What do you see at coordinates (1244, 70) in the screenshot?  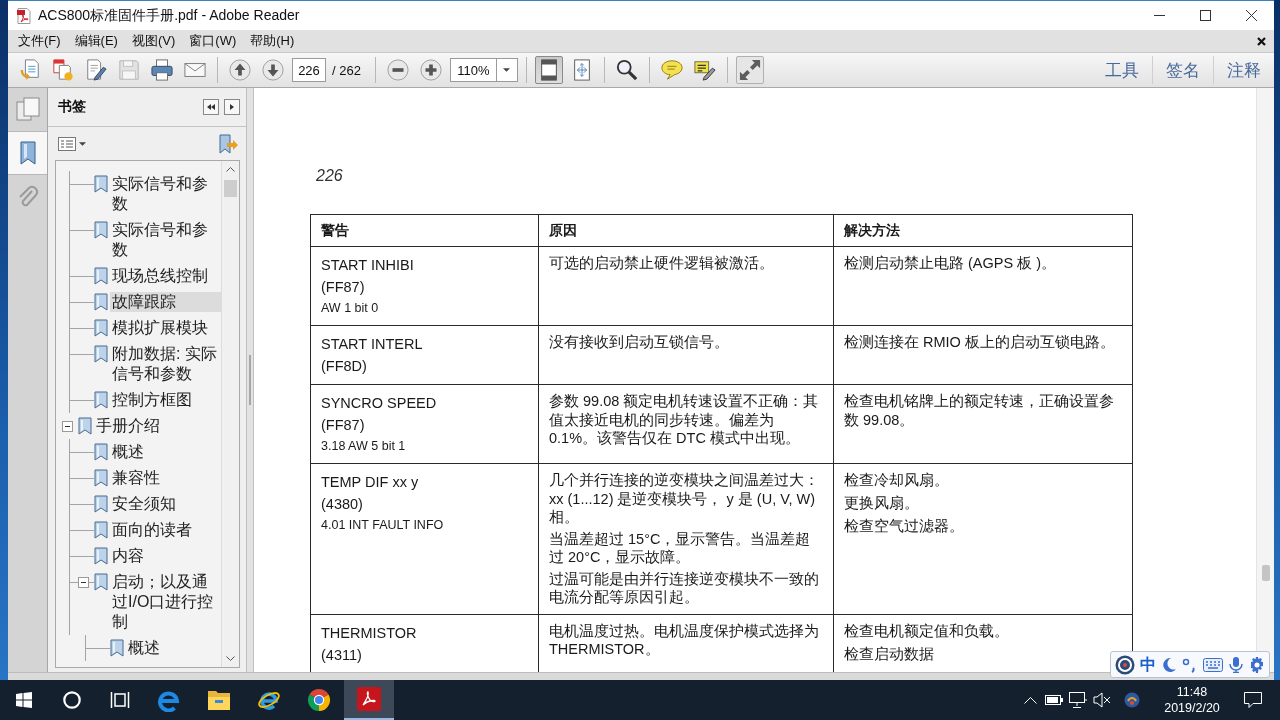 I see `pane-button: 注释` at bounding box center [1244, 70].